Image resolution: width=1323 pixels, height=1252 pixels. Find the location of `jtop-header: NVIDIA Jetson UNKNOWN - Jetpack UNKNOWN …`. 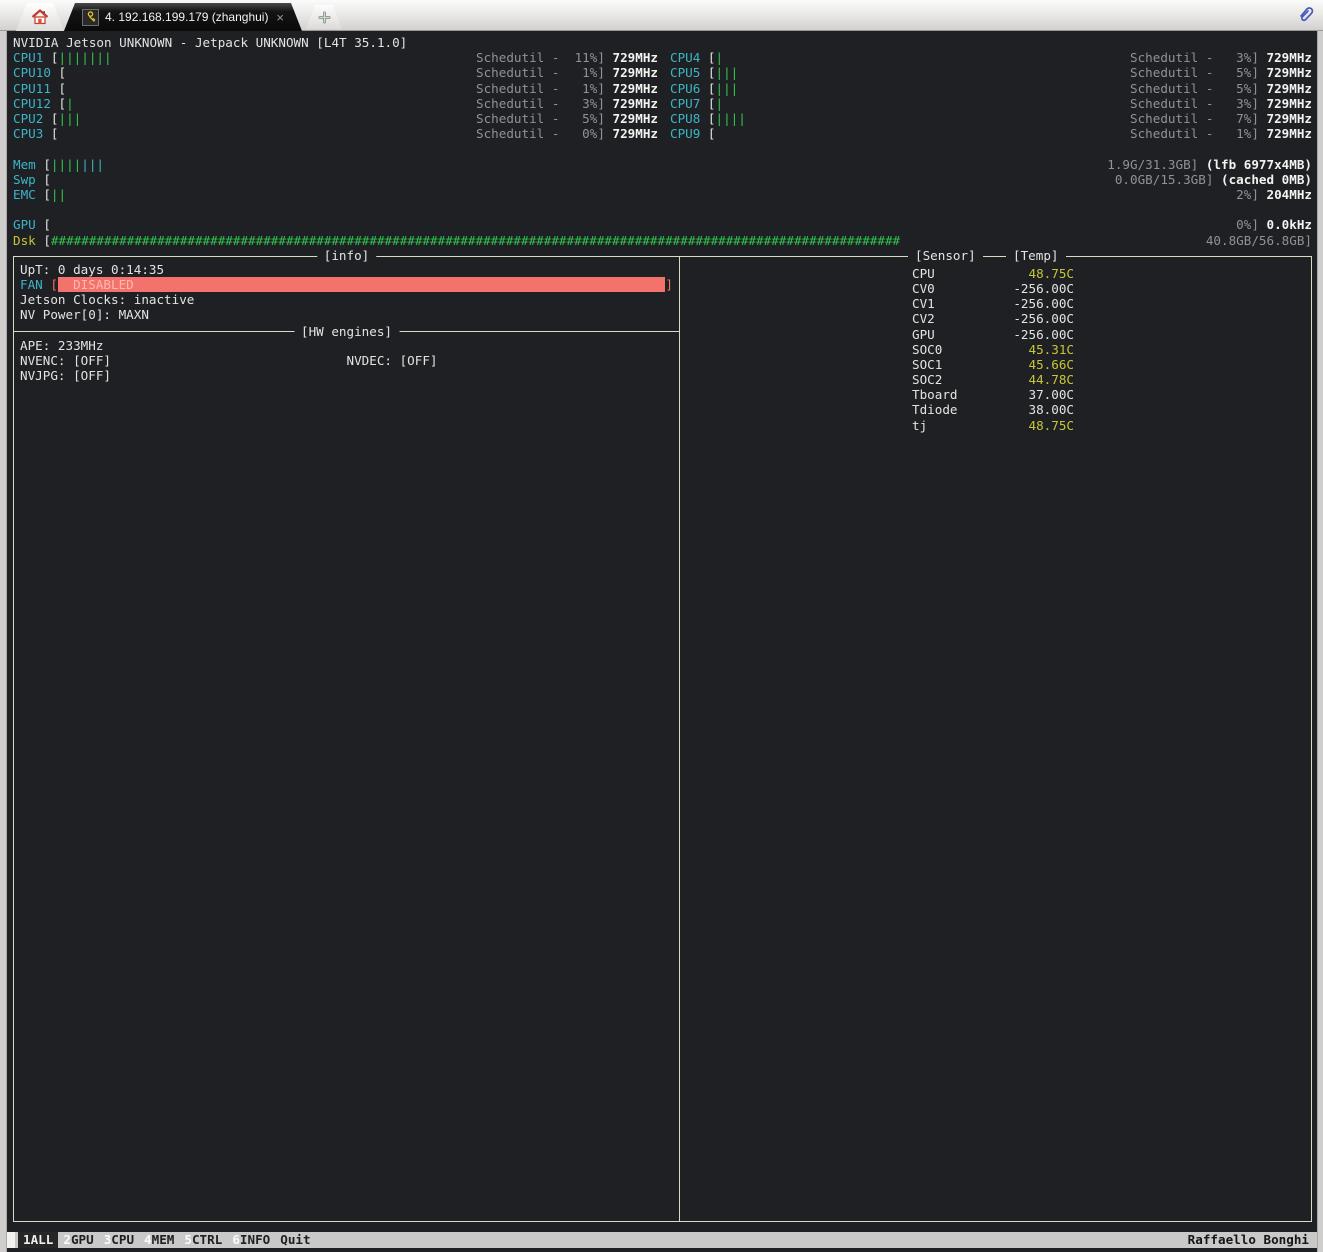

jtop-header: NVIDIA Jetson UNKNOWN - Jetpack UNKNOWN … is located at coordinates (210, 42).